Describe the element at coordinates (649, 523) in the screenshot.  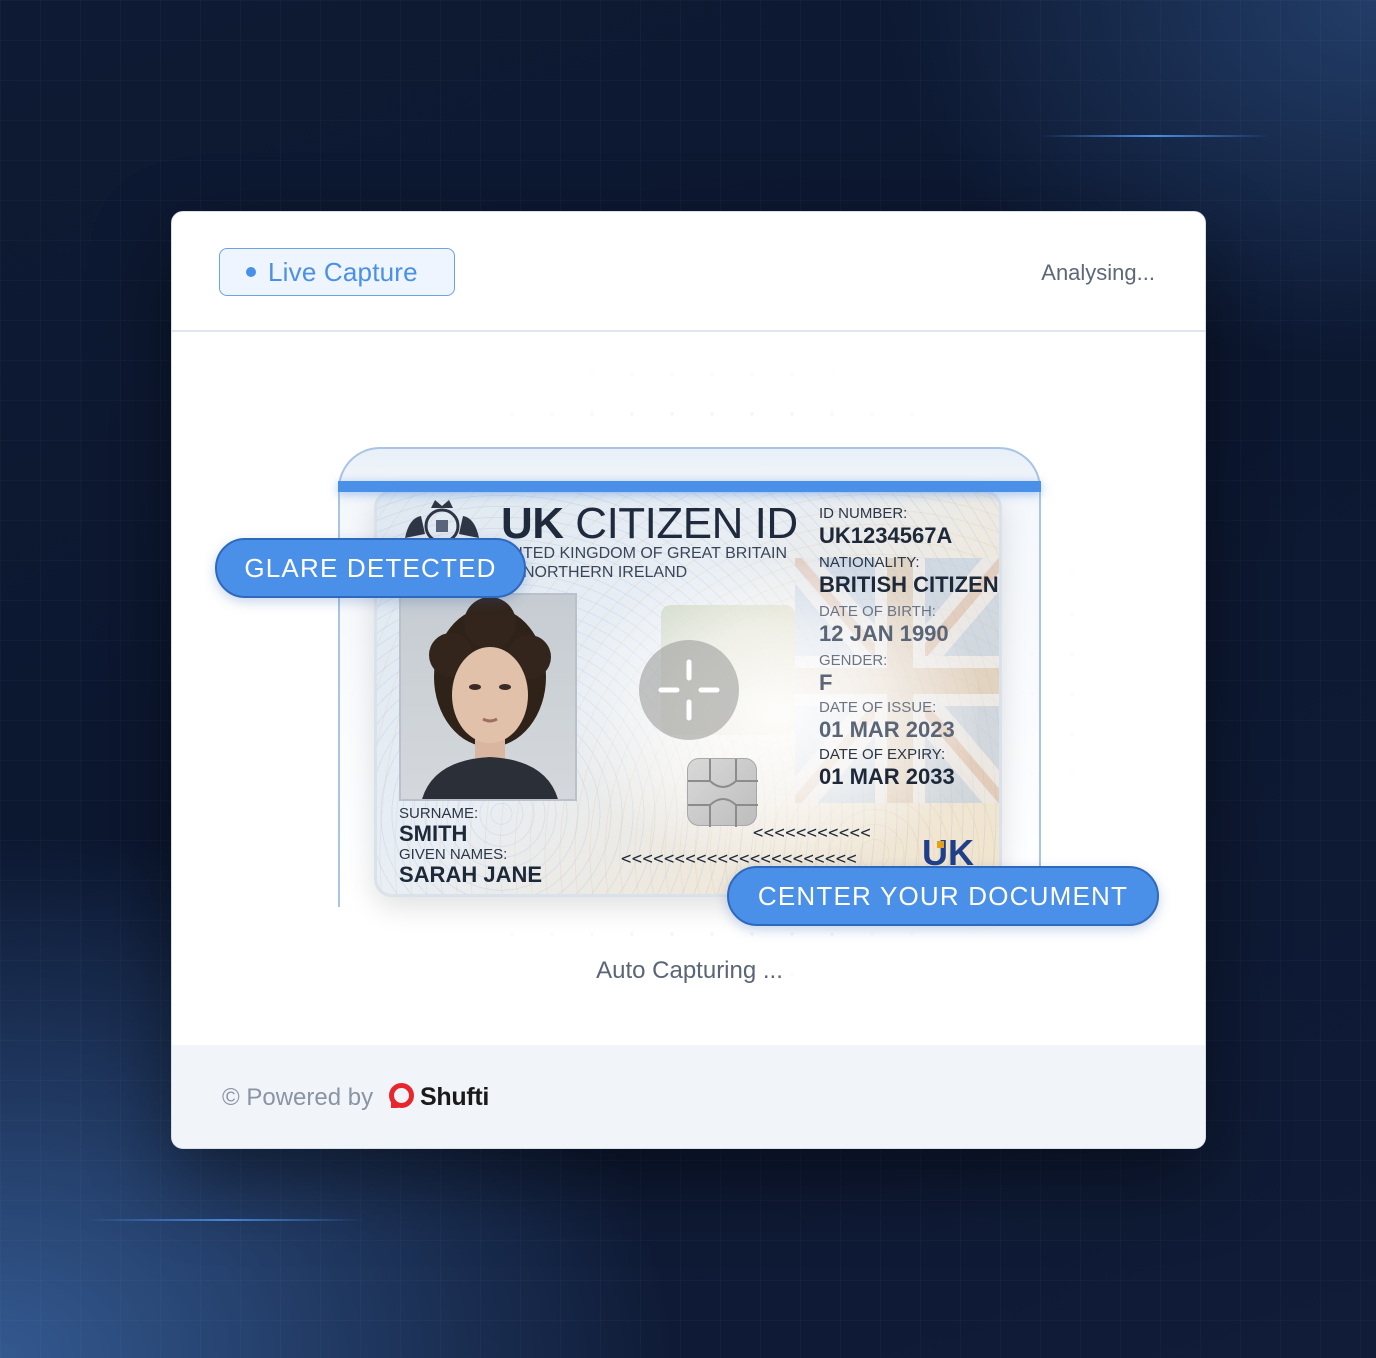
I see `card-title: UK CITIZEN ID` at that location.